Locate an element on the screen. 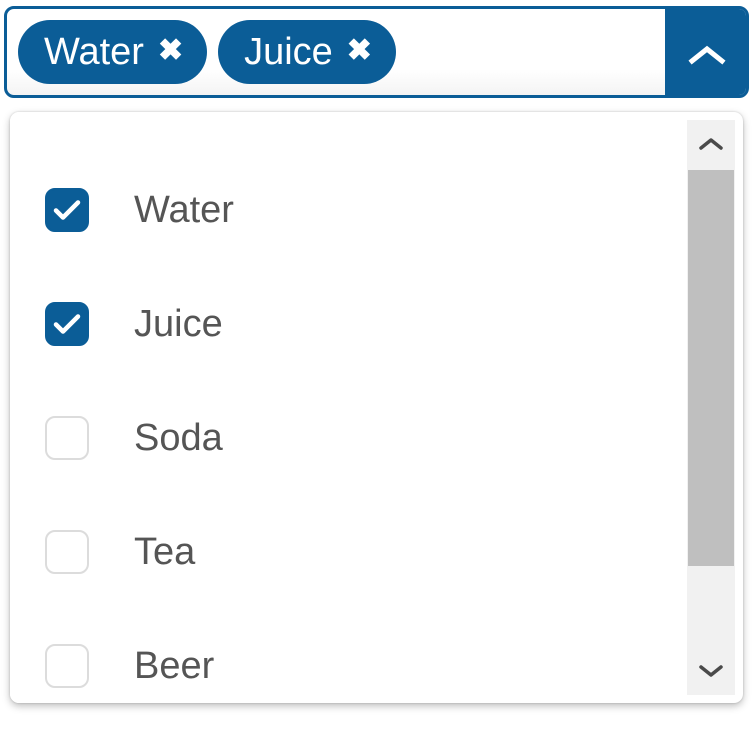 This screenshot has width=753, height=729. checkbox-soda is located at coordinates (67, 438).